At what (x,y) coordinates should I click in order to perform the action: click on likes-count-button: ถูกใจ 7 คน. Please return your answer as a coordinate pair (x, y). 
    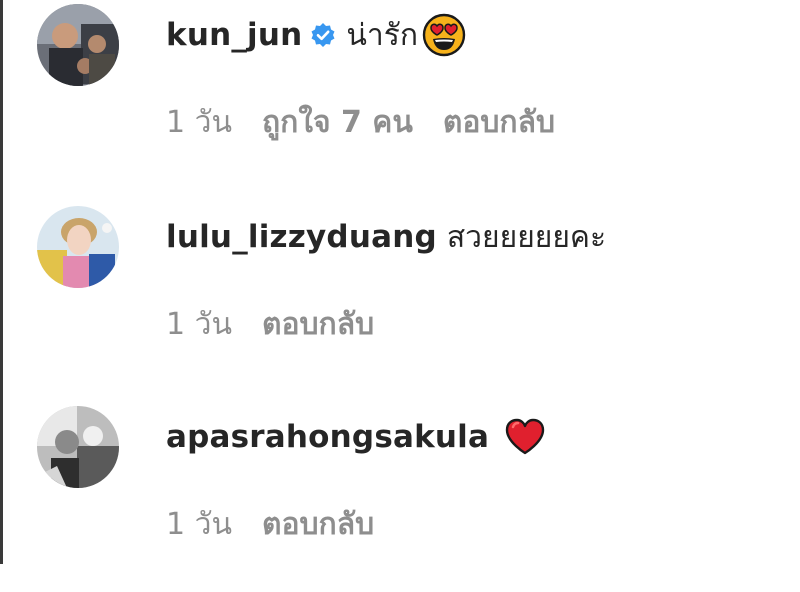
    Looking at the image, I should click on (337, 122).